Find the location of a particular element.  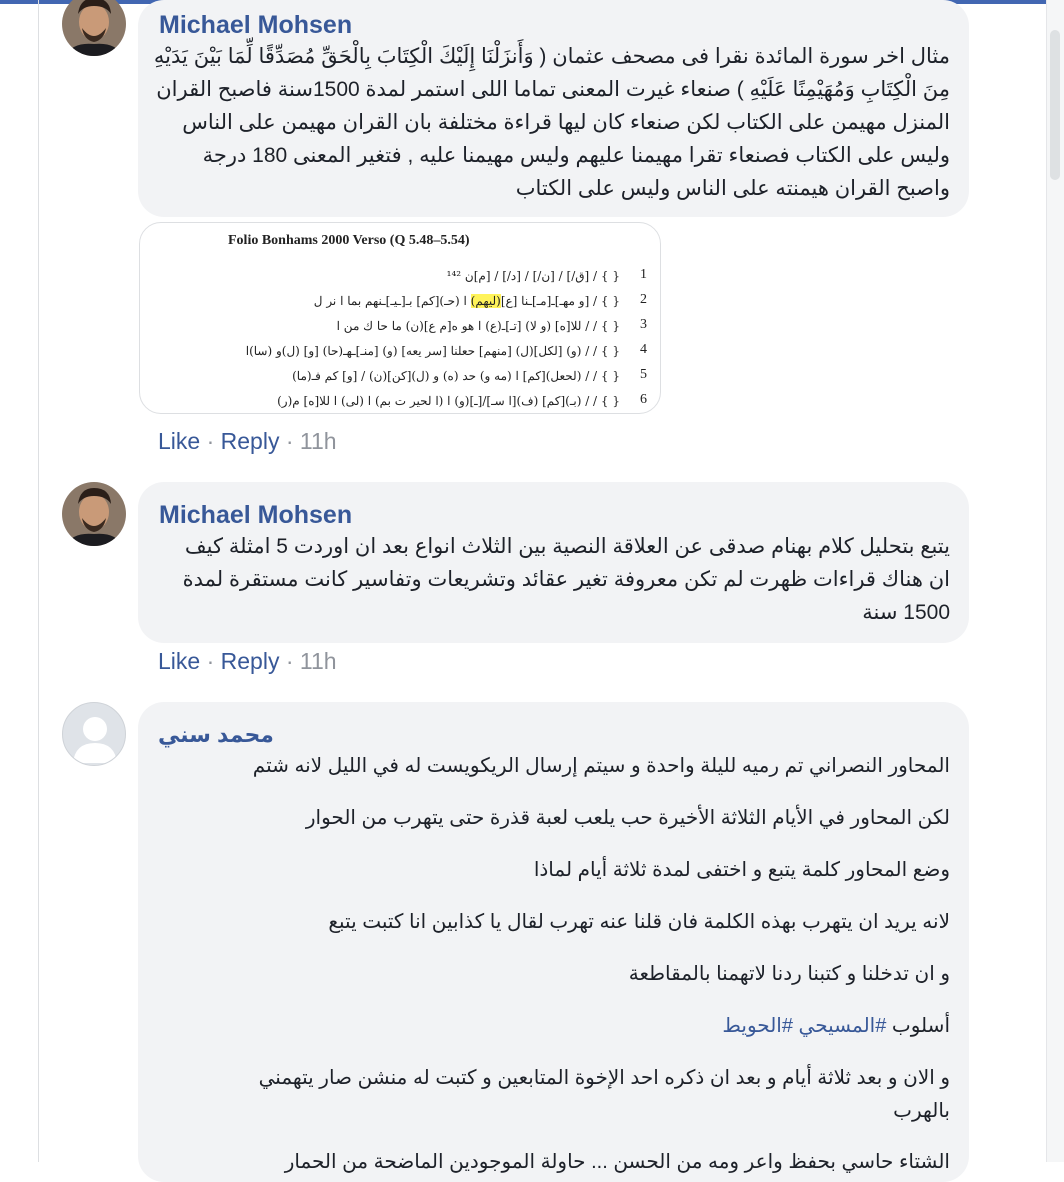

line-number: 2 is located at coordinates (643, 299).